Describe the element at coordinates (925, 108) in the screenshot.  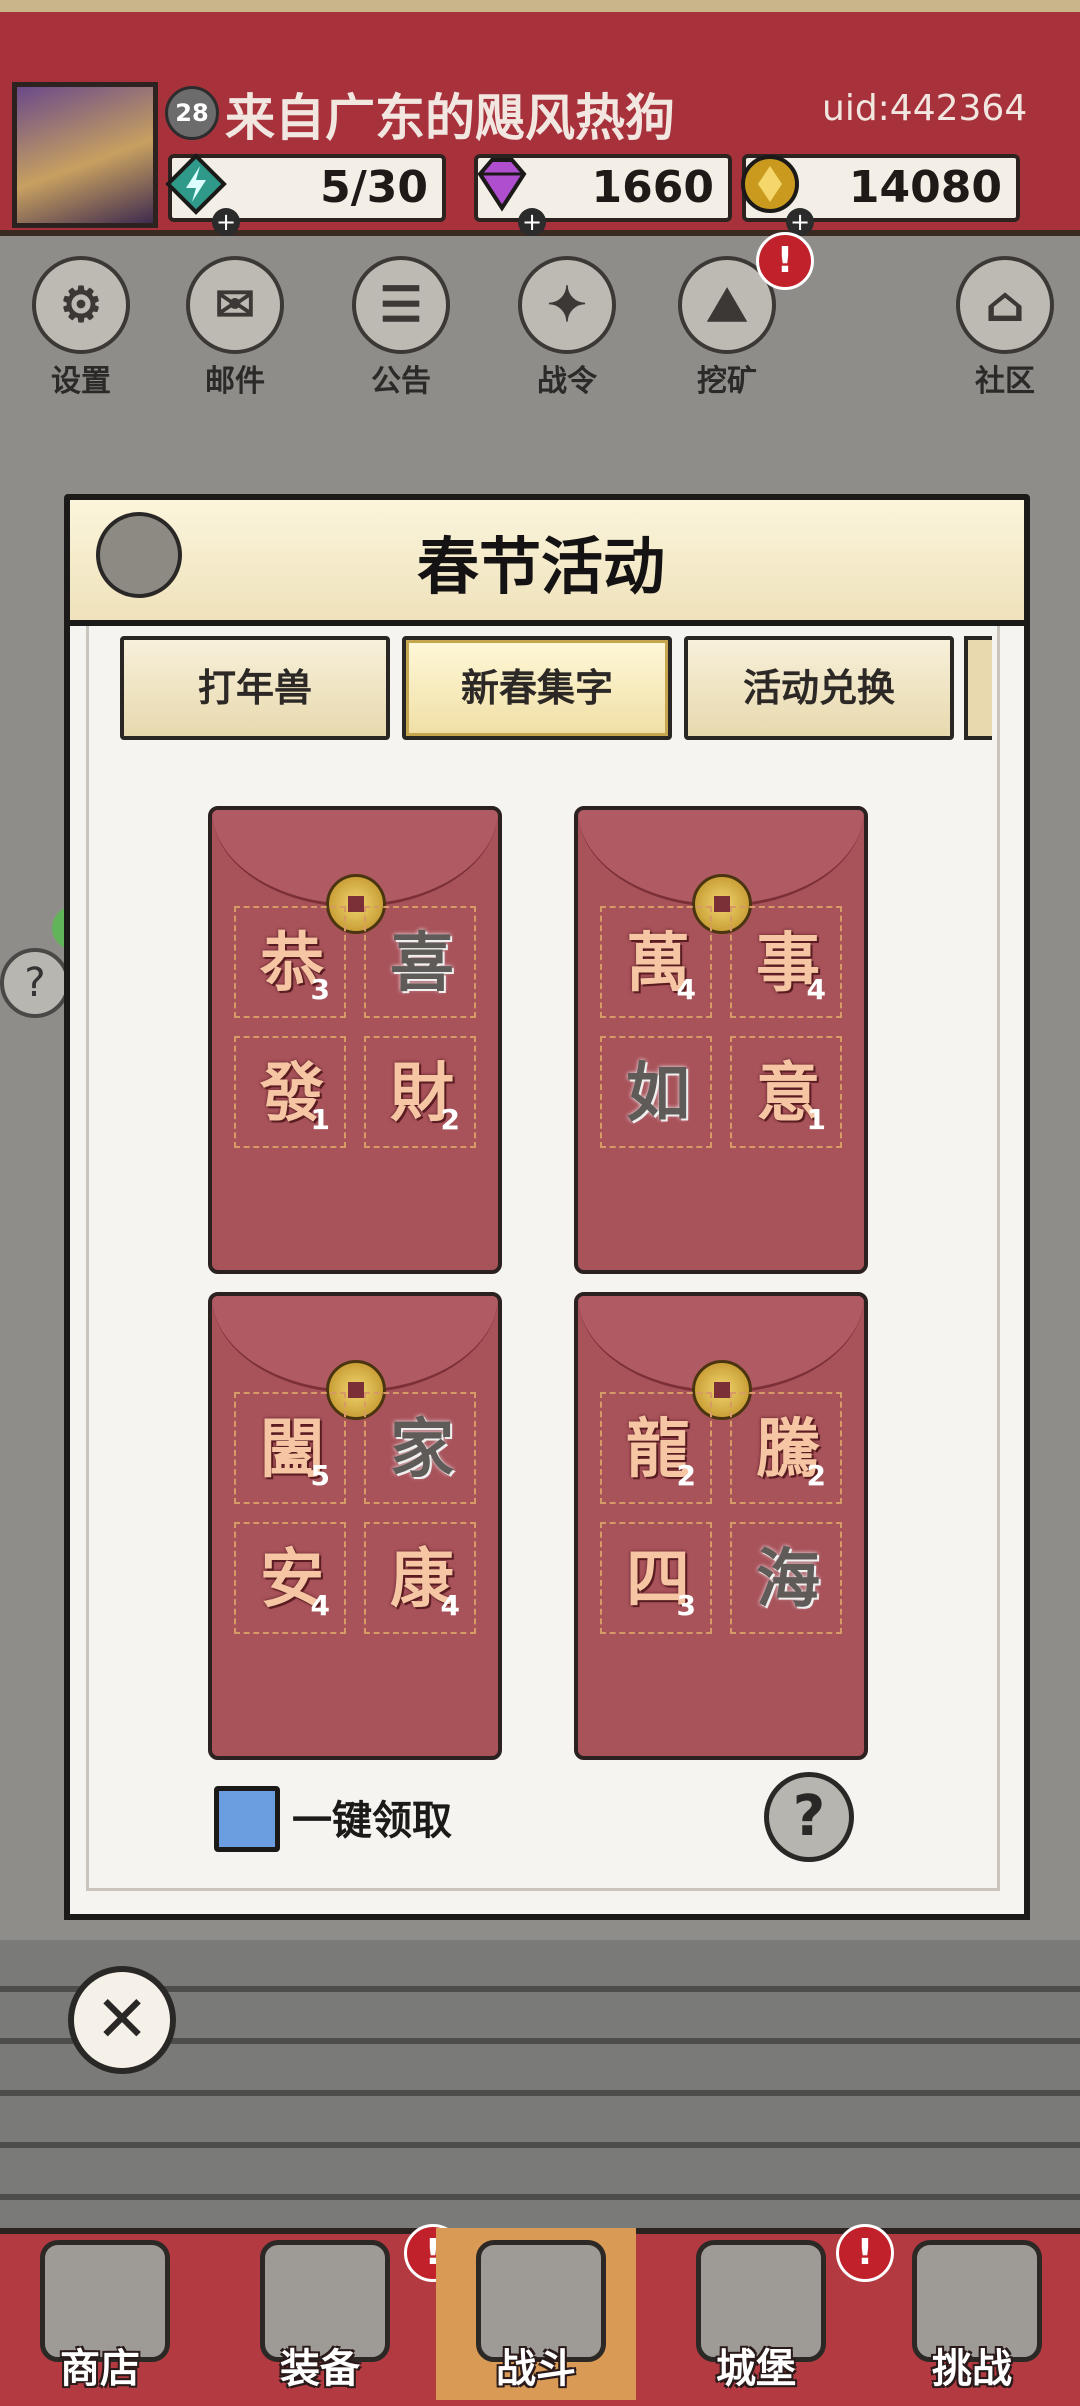
I see `player-uid: uid:442364` at that location.